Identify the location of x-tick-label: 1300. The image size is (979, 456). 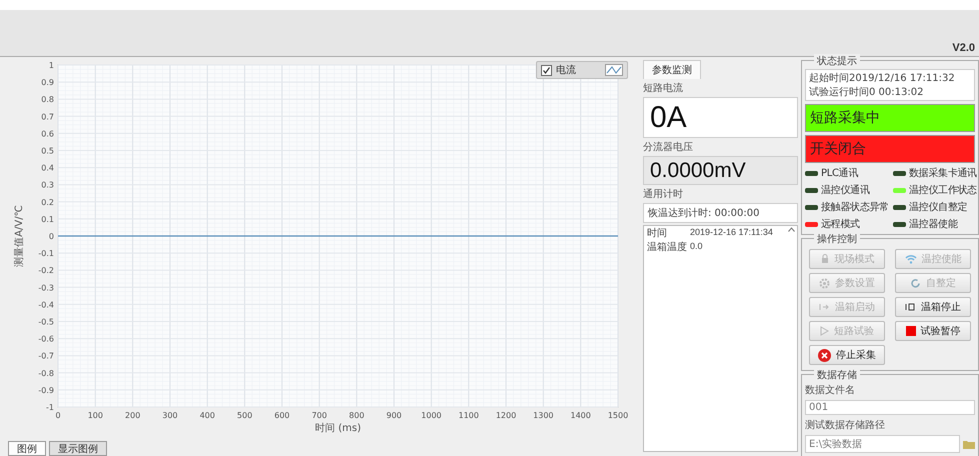
(543, 415).